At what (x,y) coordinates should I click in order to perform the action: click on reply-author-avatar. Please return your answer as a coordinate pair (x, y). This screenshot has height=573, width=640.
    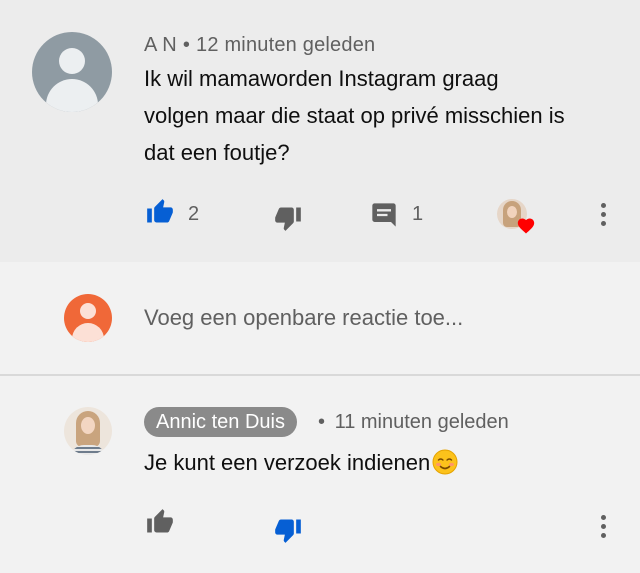
    Looking at the image, I should click on (88, 431).